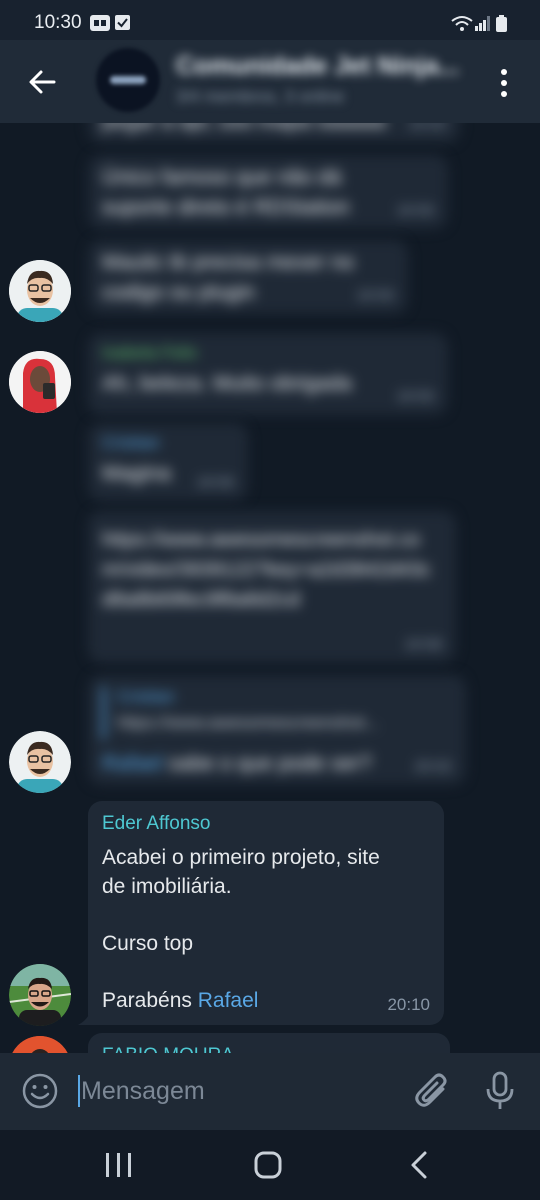 The image size is (540, 1200). What do you see at coordinates (270, 1091) in the screenshot?
I see `message-input-bar: Mensagem` at bounding box center [270, 1091].